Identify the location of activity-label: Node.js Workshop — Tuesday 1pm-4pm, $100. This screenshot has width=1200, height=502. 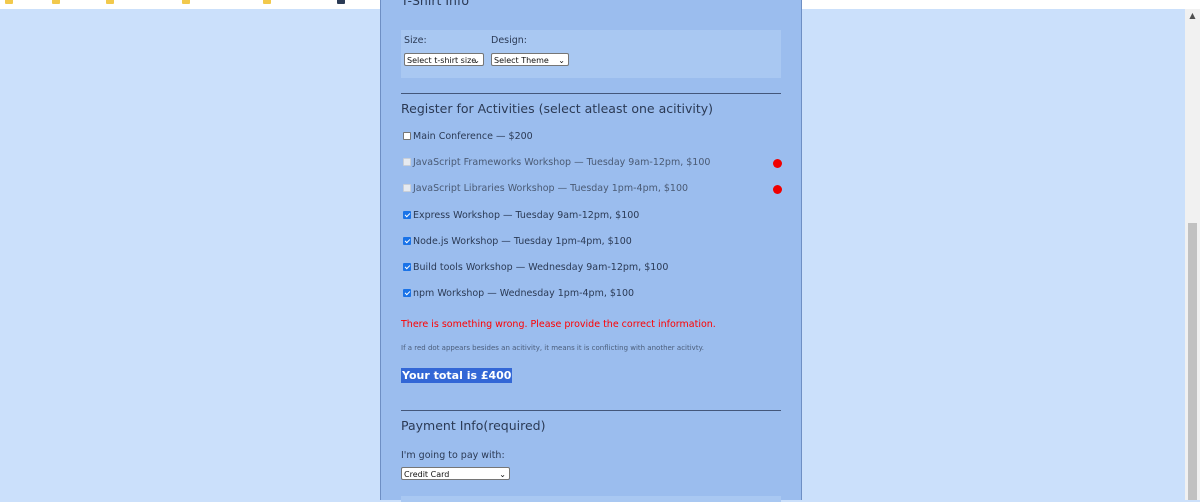
(522, 241).